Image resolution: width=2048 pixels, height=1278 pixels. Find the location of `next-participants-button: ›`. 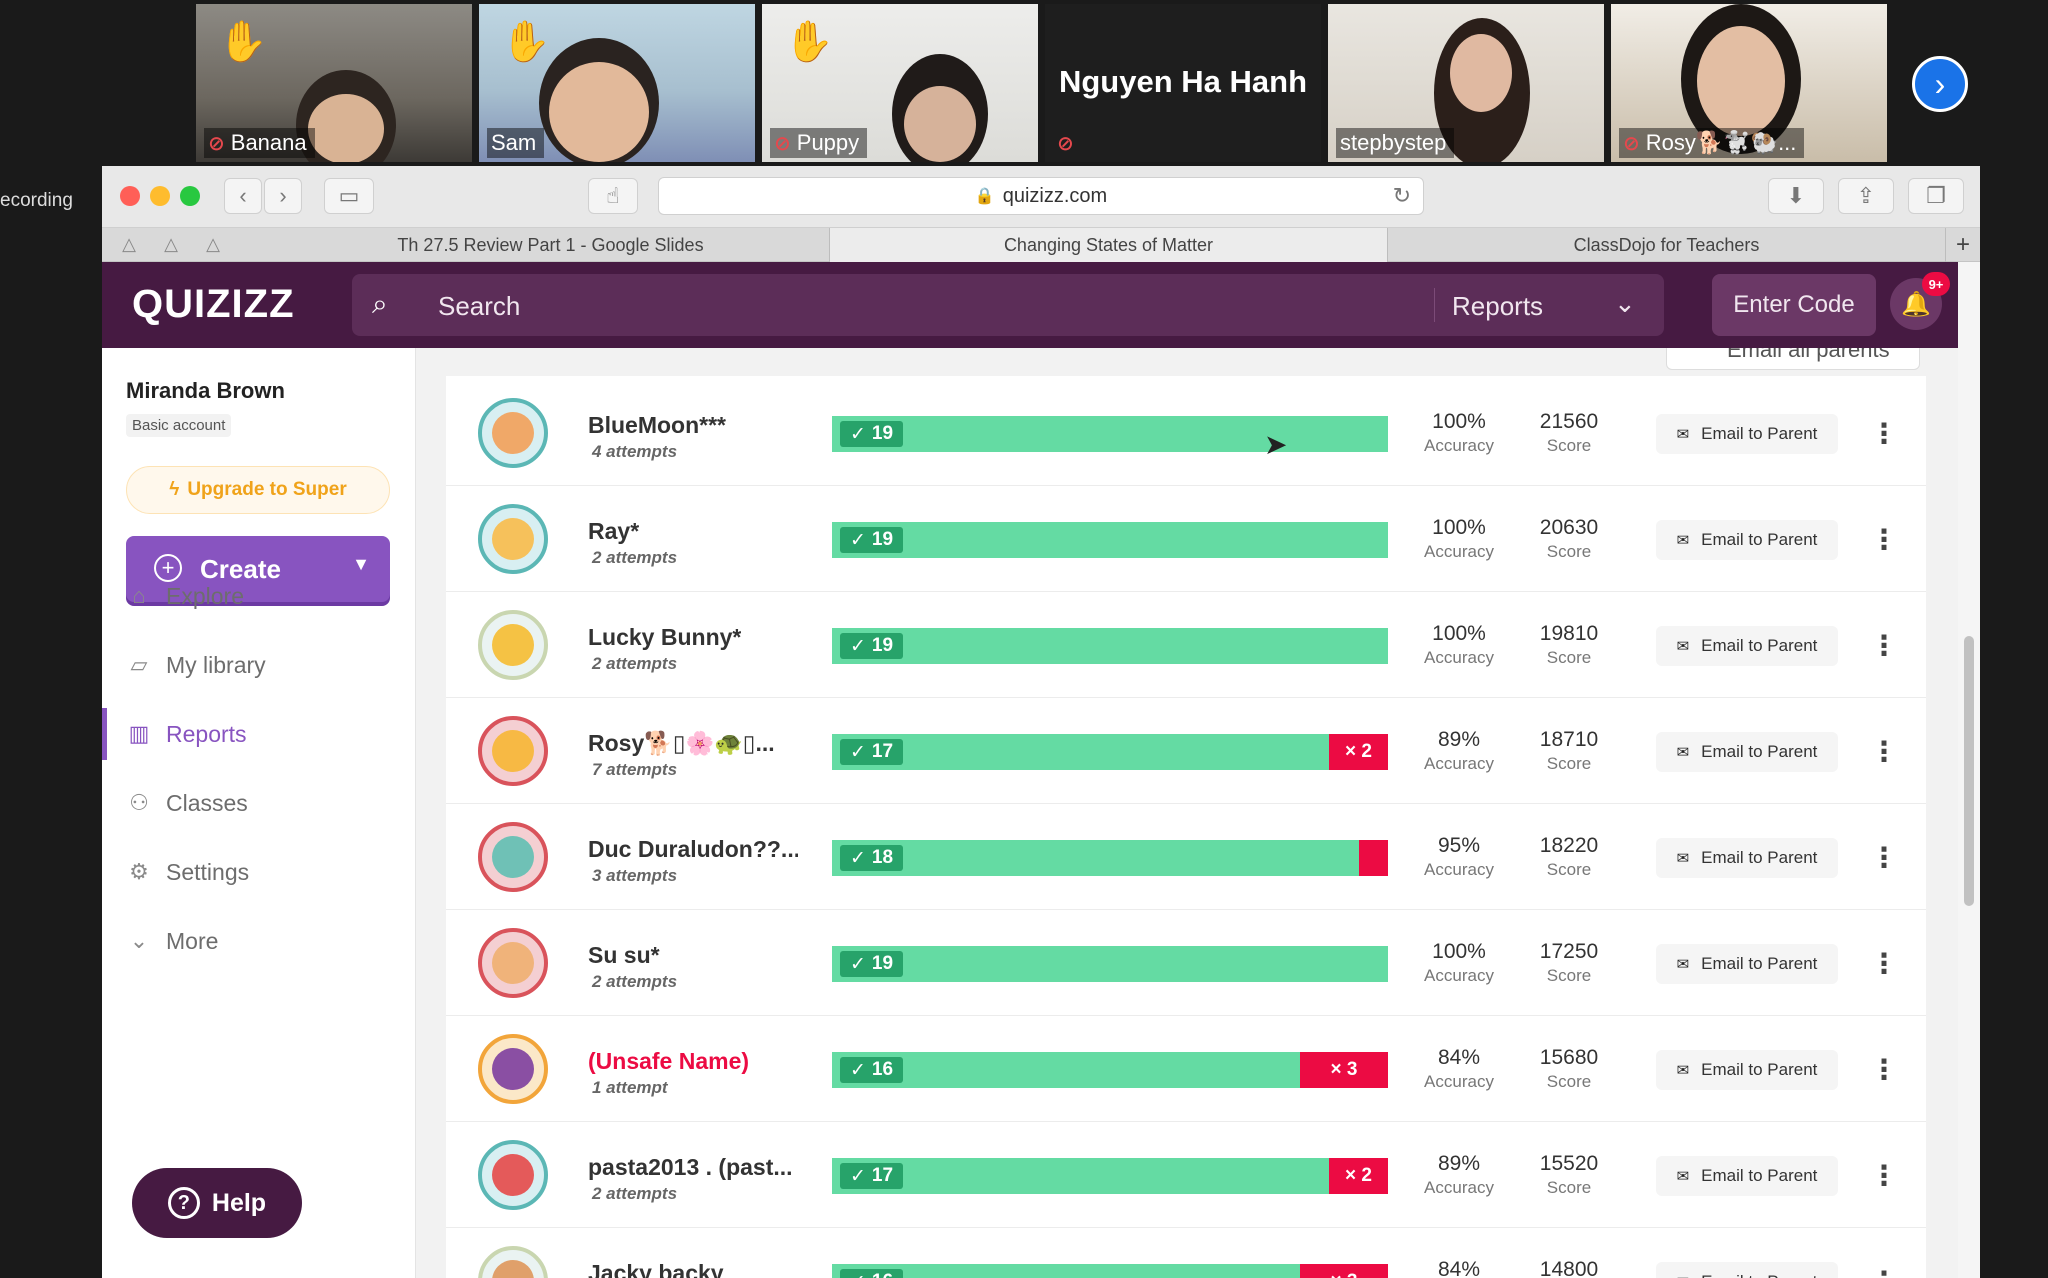

next-participants-button: › is located at coordinates (1940, 84).